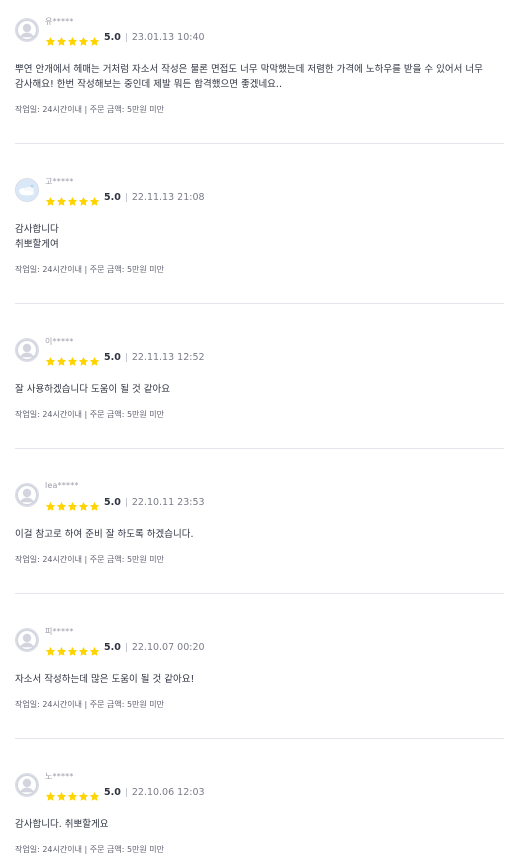 The width and height of the screenshot is (516, 863). I want to click on review-date: 22.10.11 23:53, so click(168, 502).